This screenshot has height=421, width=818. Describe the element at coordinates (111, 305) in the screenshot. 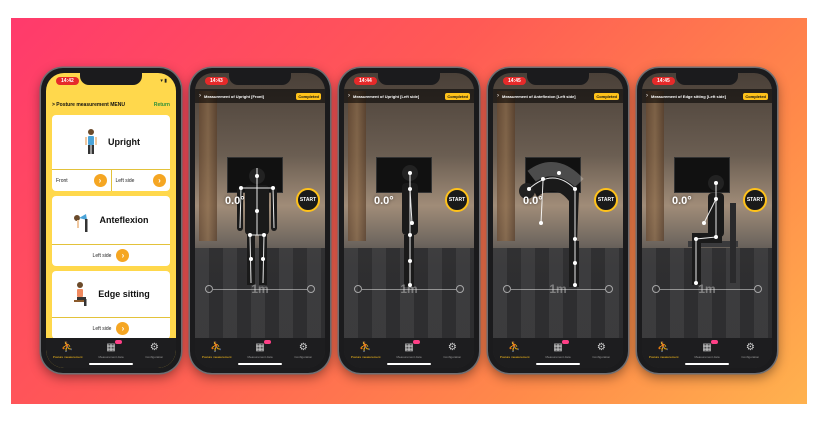

I see `card-edge-sitting: Edge sitting Left side ›` at that location.